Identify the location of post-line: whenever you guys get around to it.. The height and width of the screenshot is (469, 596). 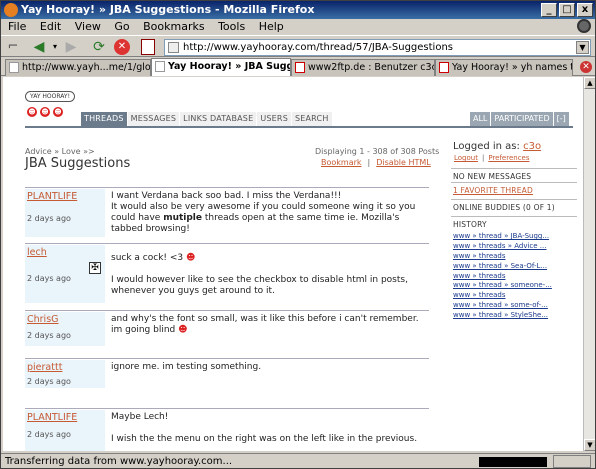
(193, 291).